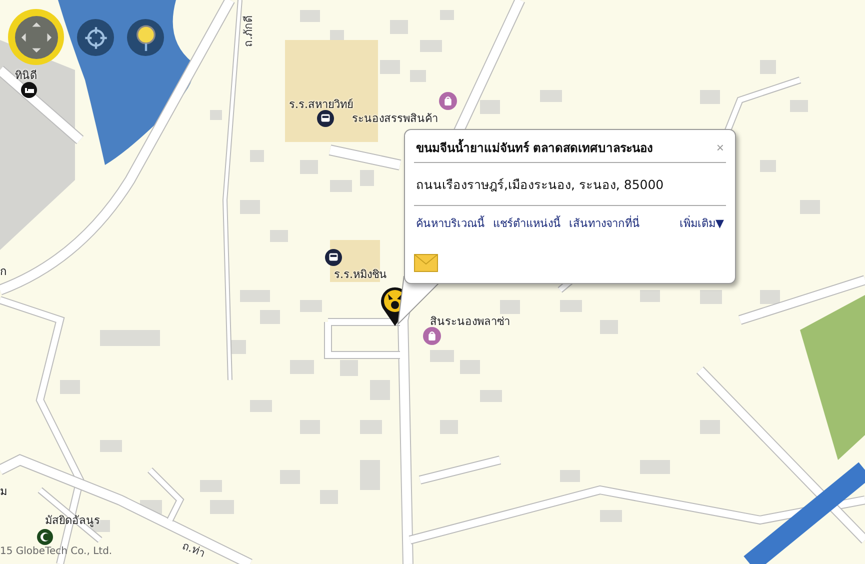 This screenshot has width=865, height=564. Describe the element at coordinates (535, 147) in the screenshot. I see `place-title: ขนมจีนน้ำยาแม่จันทร์ ตลาดสดเทศบาลระนอง` at that location.